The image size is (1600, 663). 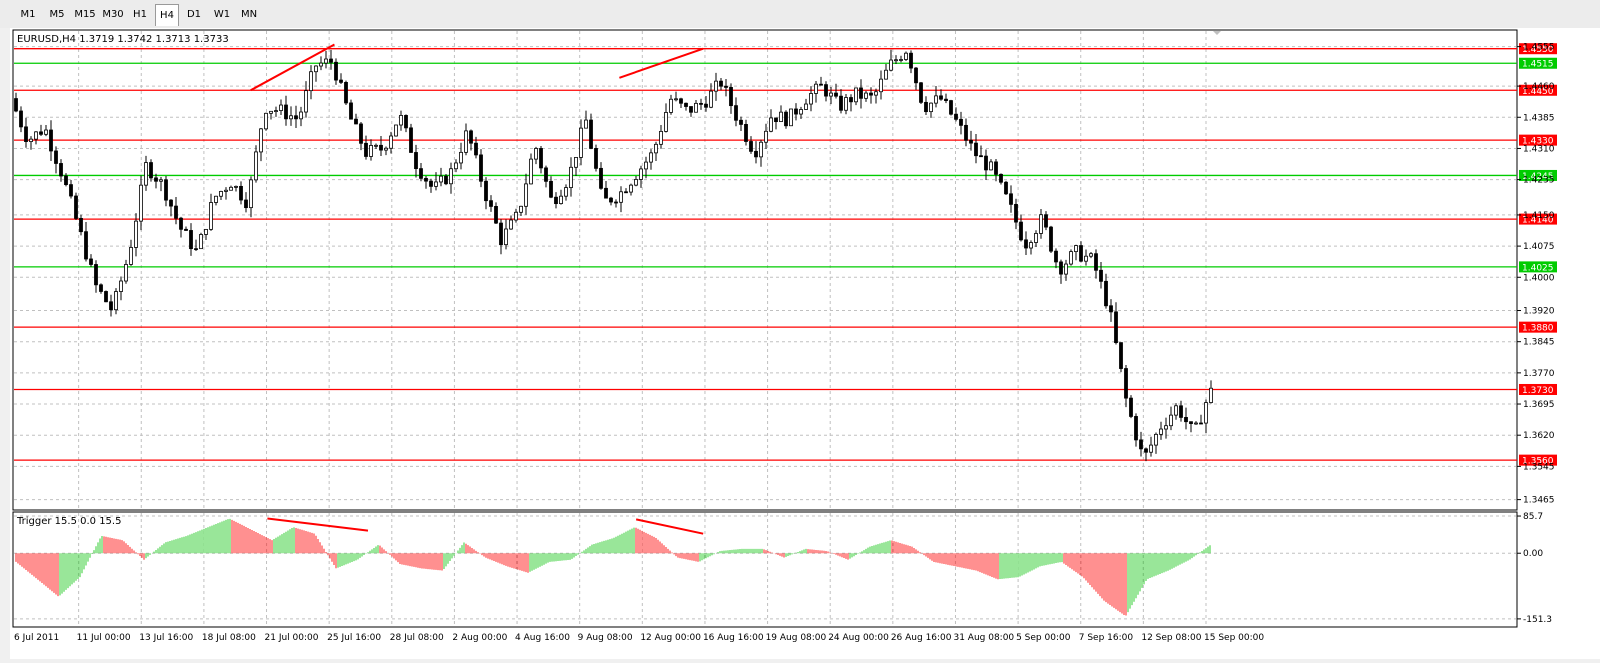 What do you see at coordinates (1106, 638) in the screenshot?
I see `time-axis-label: 7 Sep 16:00` at bounding box center [1106, 638].